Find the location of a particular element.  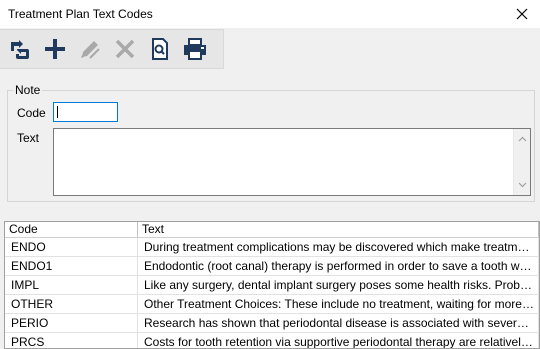

print-icon is located at coordinates (194, 49).